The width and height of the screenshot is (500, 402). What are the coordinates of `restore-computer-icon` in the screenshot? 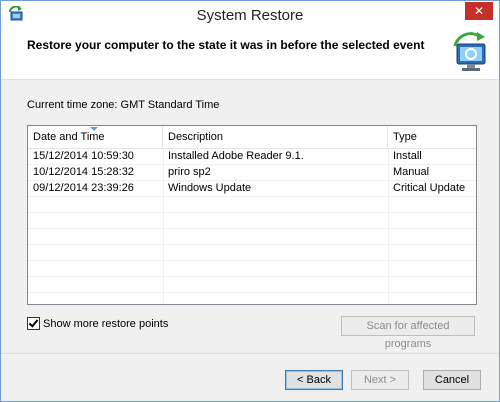 It's located at (471, 54).